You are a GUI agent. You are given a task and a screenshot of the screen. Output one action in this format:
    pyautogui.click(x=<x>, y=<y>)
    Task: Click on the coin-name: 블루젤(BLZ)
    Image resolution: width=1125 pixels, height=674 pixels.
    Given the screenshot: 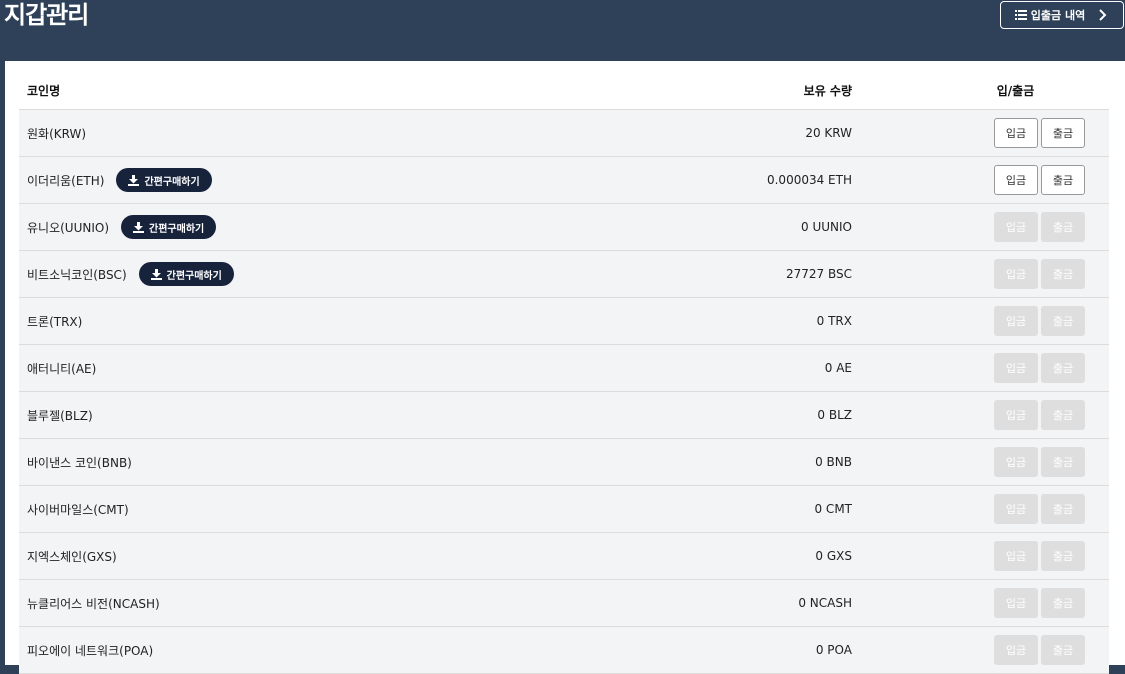 What is the action you would take?
    pyautogui.click(x=60, y=415)
    